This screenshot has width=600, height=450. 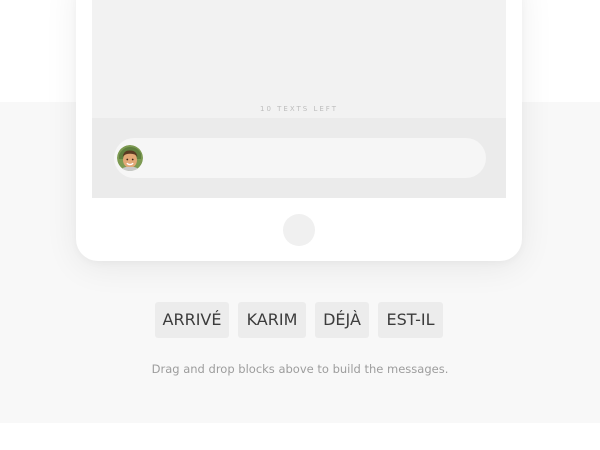 I want to click on texts-left-counter: 10 TEXTS LEFT, so click(x=299, y=109).